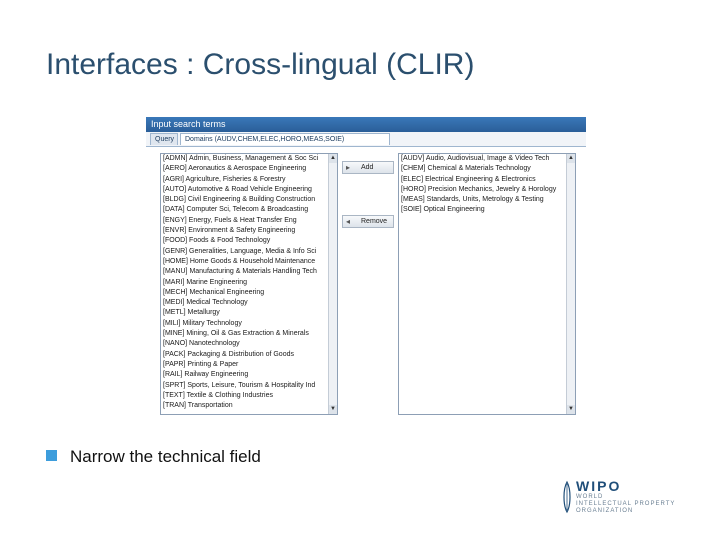 This screenshot has height=540, width=720. Describe the element at coordinates (348, 221) in the screenshot. I see `arrow-left-icon: ◂` at that location.